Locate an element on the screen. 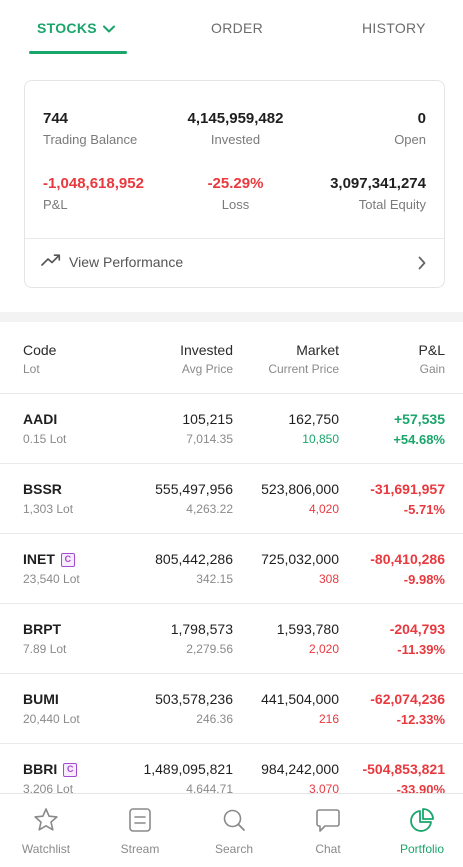 The height and width of the screenshot is (867, 463). holding-code: AADI is located at coordinates (40, 419).